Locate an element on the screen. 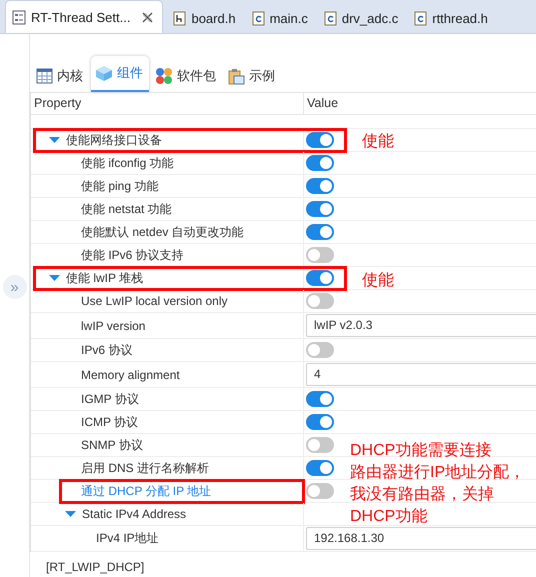  property-label: 使能 ping 功能 is located at coordinates (119, 186).